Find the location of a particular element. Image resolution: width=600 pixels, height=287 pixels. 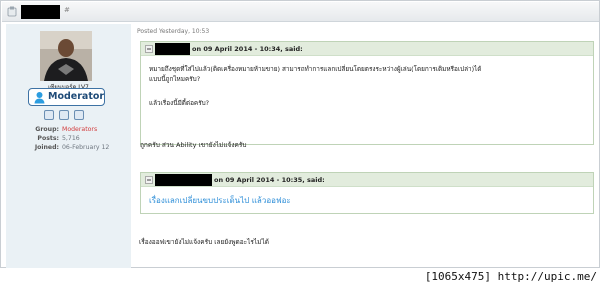

user-icon is located at coordinates (39, 98).